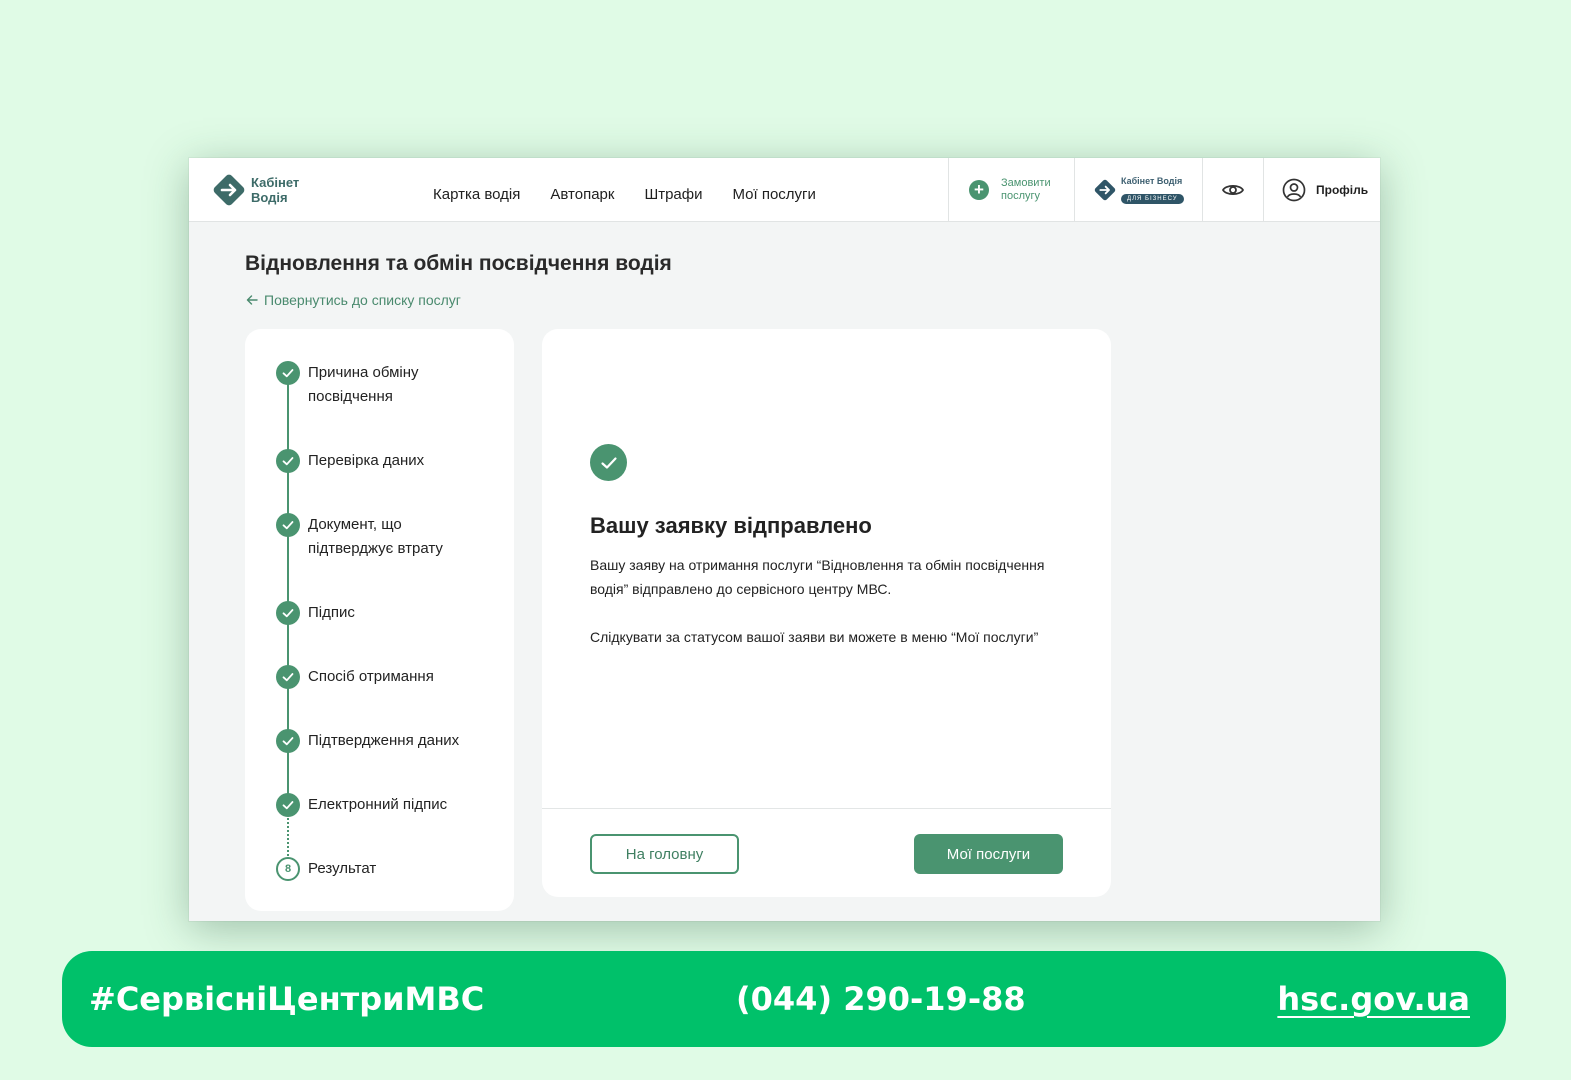 The height and width of the screenshot is (1080, 1571). I want to click on step-item-current: 8 Результат, so click(377, 869).